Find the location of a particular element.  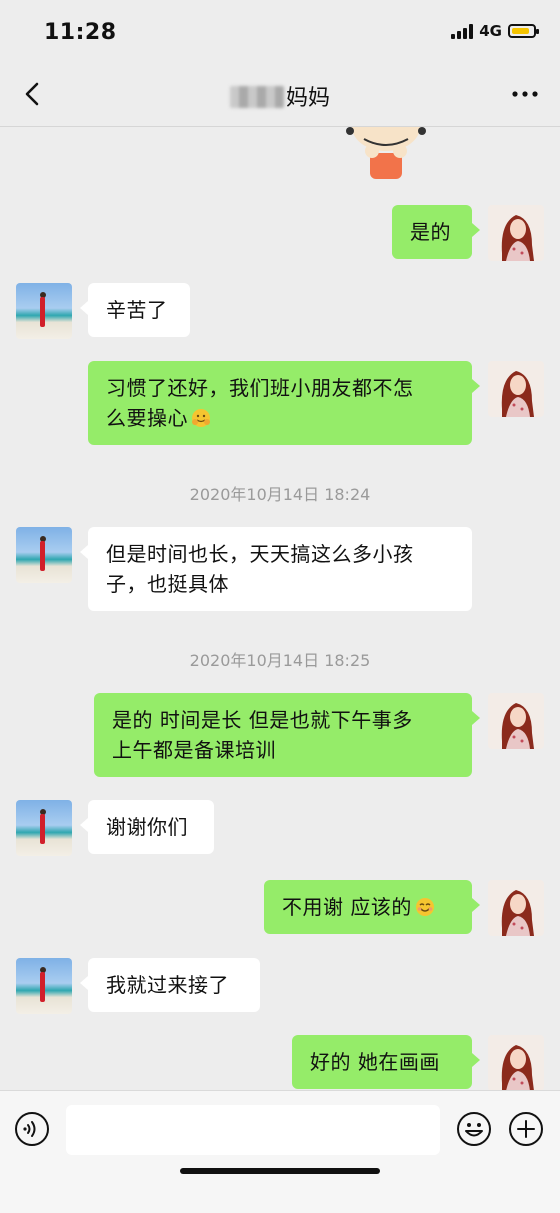

message-text-line1: 是的 时间是长 但是也就下午事多 is located at coordinates (262, 720).